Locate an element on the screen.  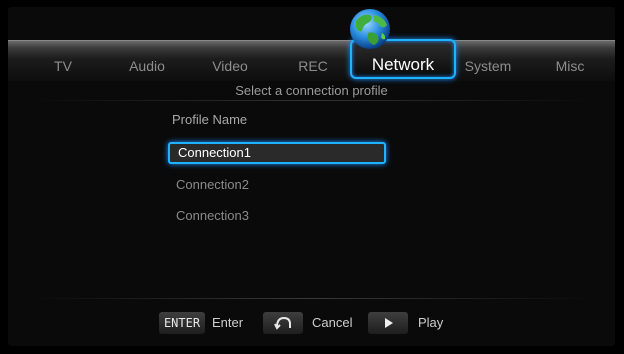
enter-key: ENTER is located at coordinates (182, 323).